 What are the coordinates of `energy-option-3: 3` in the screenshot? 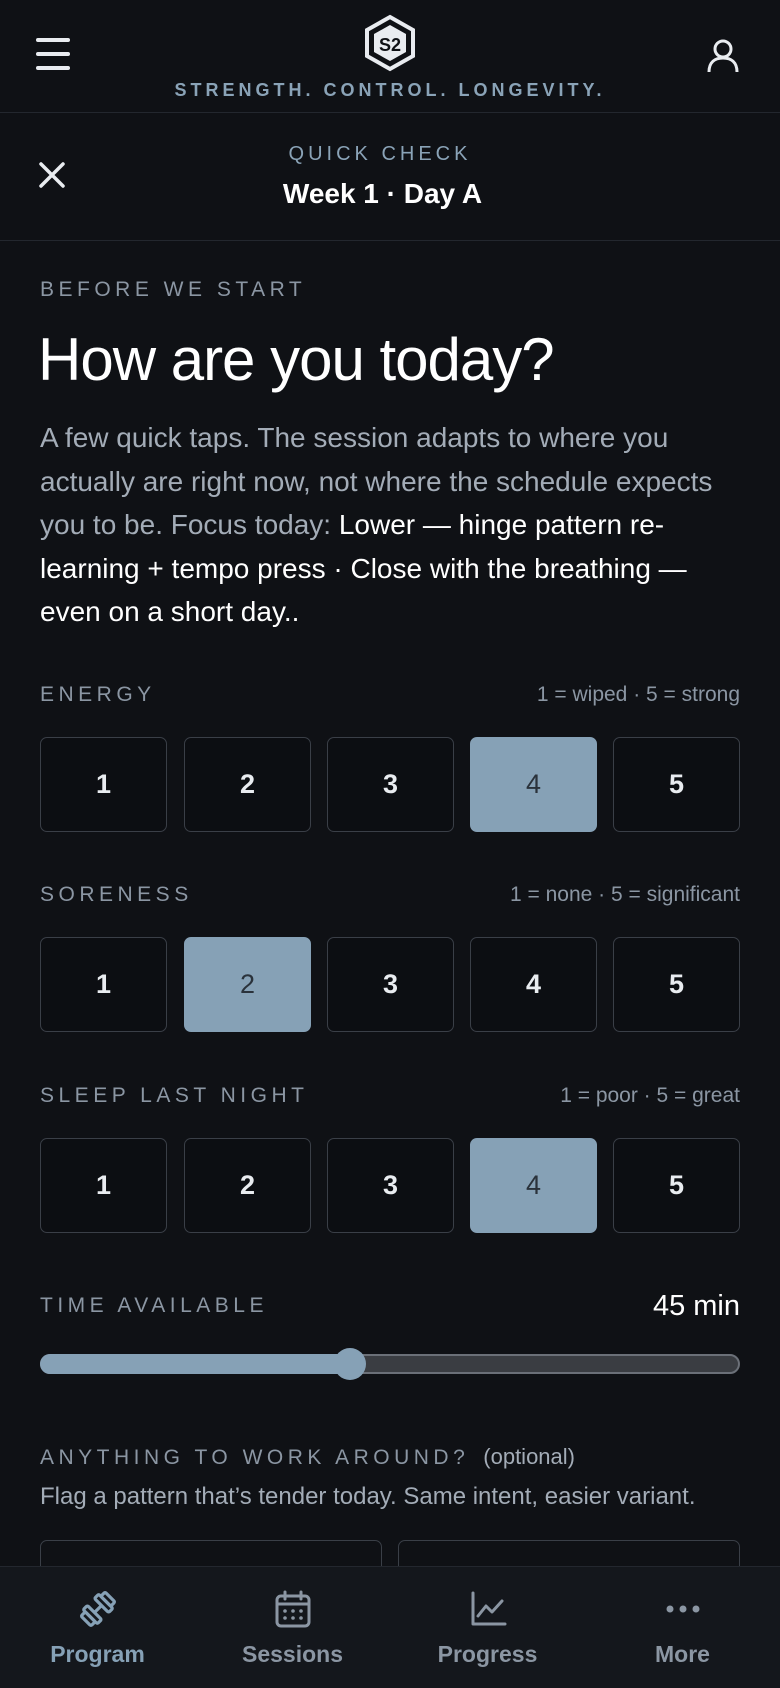 It's located at (390, 784).